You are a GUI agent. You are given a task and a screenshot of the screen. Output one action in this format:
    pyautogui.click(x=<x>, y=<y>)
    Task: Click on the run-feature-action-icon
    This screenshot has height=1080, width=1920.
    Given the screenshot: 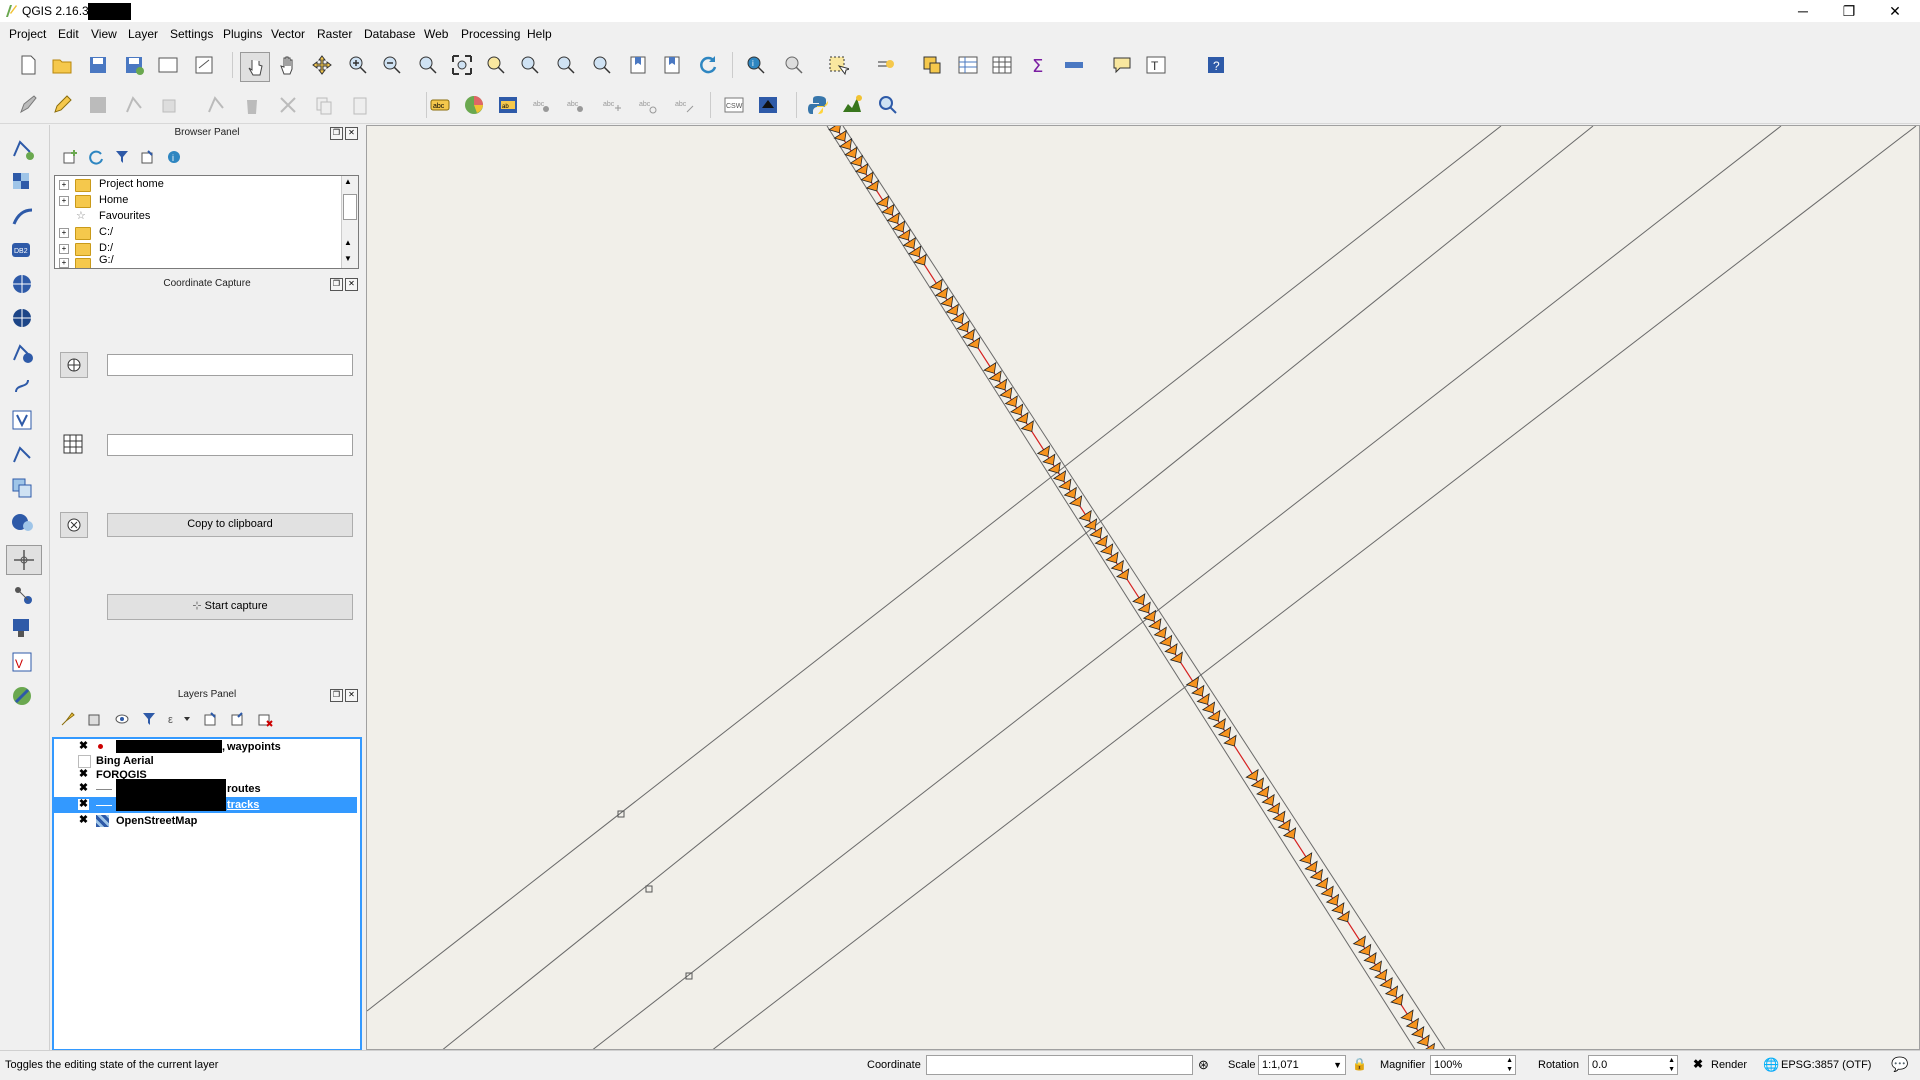 What is the action you would take?
    pyautogui.click(x=794, y=65)
    